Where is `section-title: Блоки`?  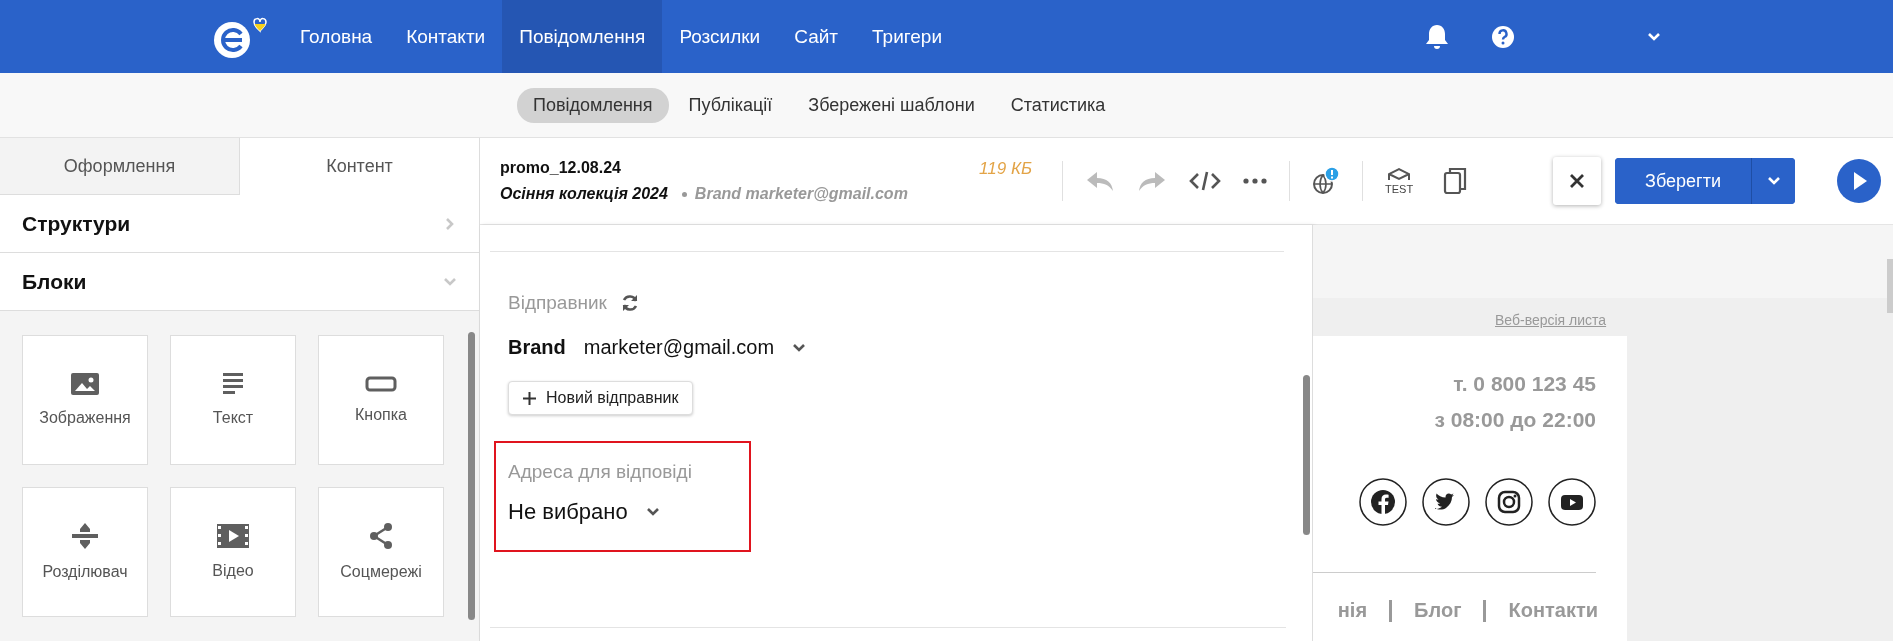
section-title: Блоки is located at coordinates (54, 281).